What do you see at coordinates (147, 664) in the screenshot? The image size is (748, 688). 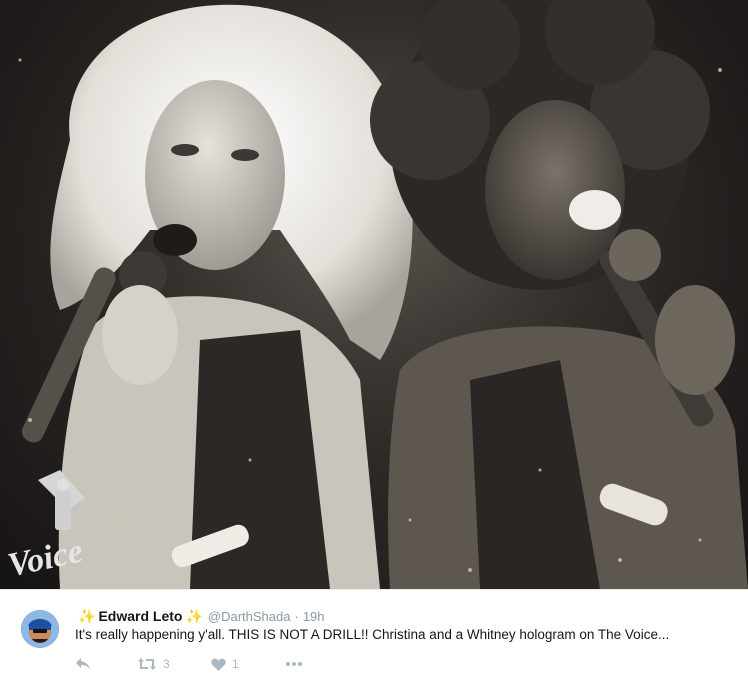 I see `retweet-icon` at bounding box center [147, 664].